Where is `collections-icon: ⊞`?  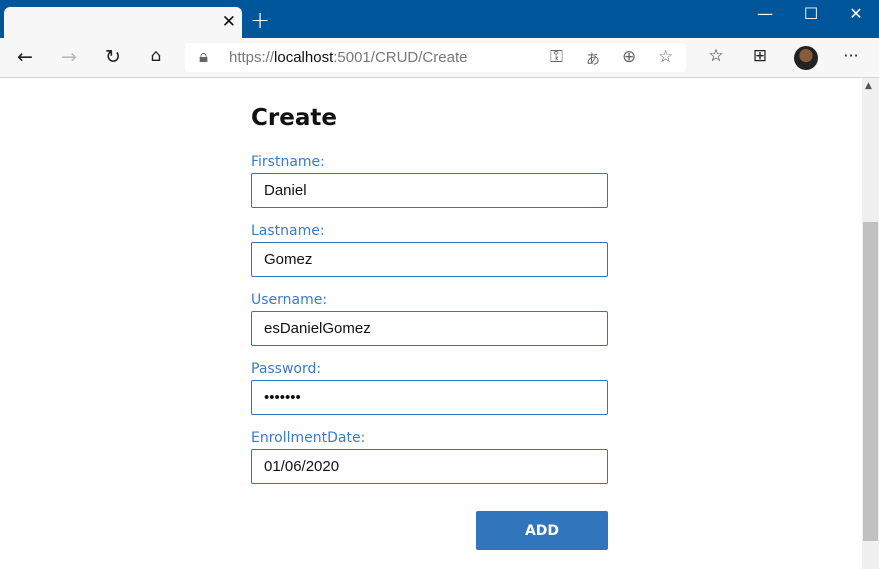
collections-icon: ⊞ is located at coordinates (760, 56).